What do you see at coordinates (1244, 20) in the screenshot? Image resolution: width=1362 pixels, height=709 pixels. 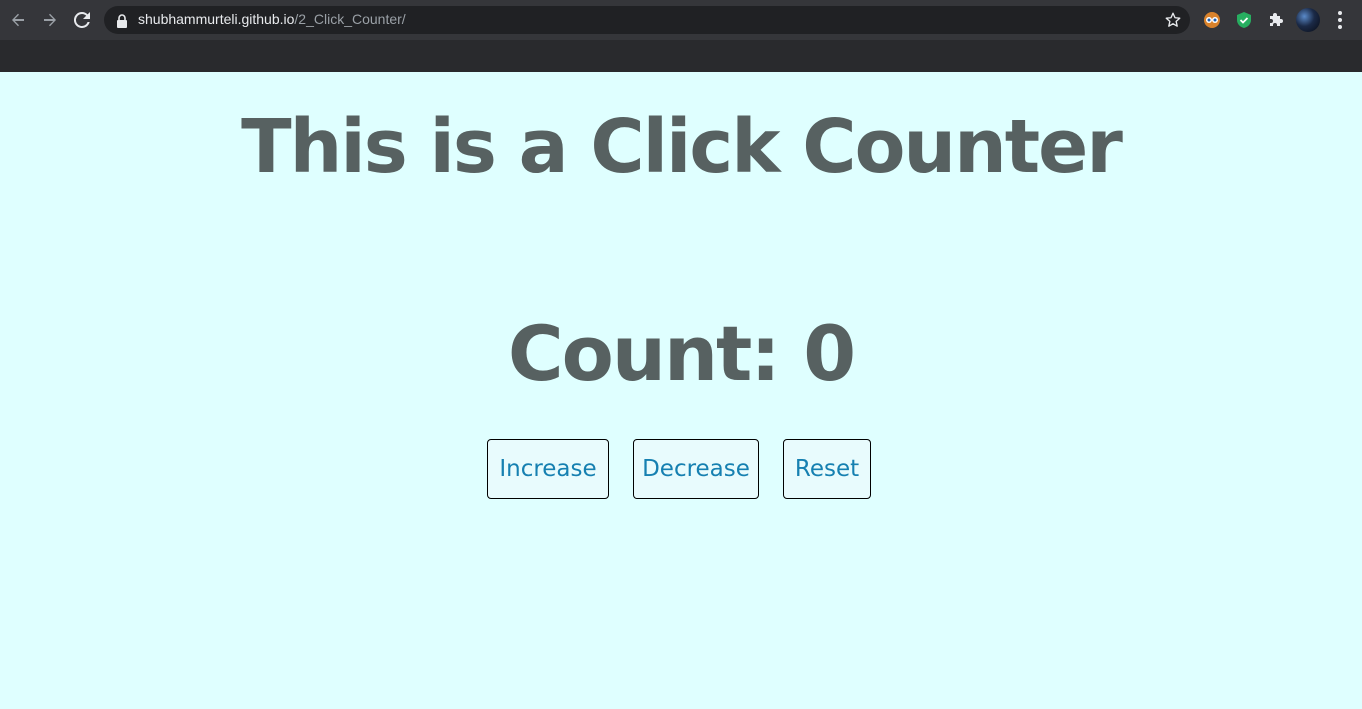 I see `shield-icon` at bounding box center [1244, 20].